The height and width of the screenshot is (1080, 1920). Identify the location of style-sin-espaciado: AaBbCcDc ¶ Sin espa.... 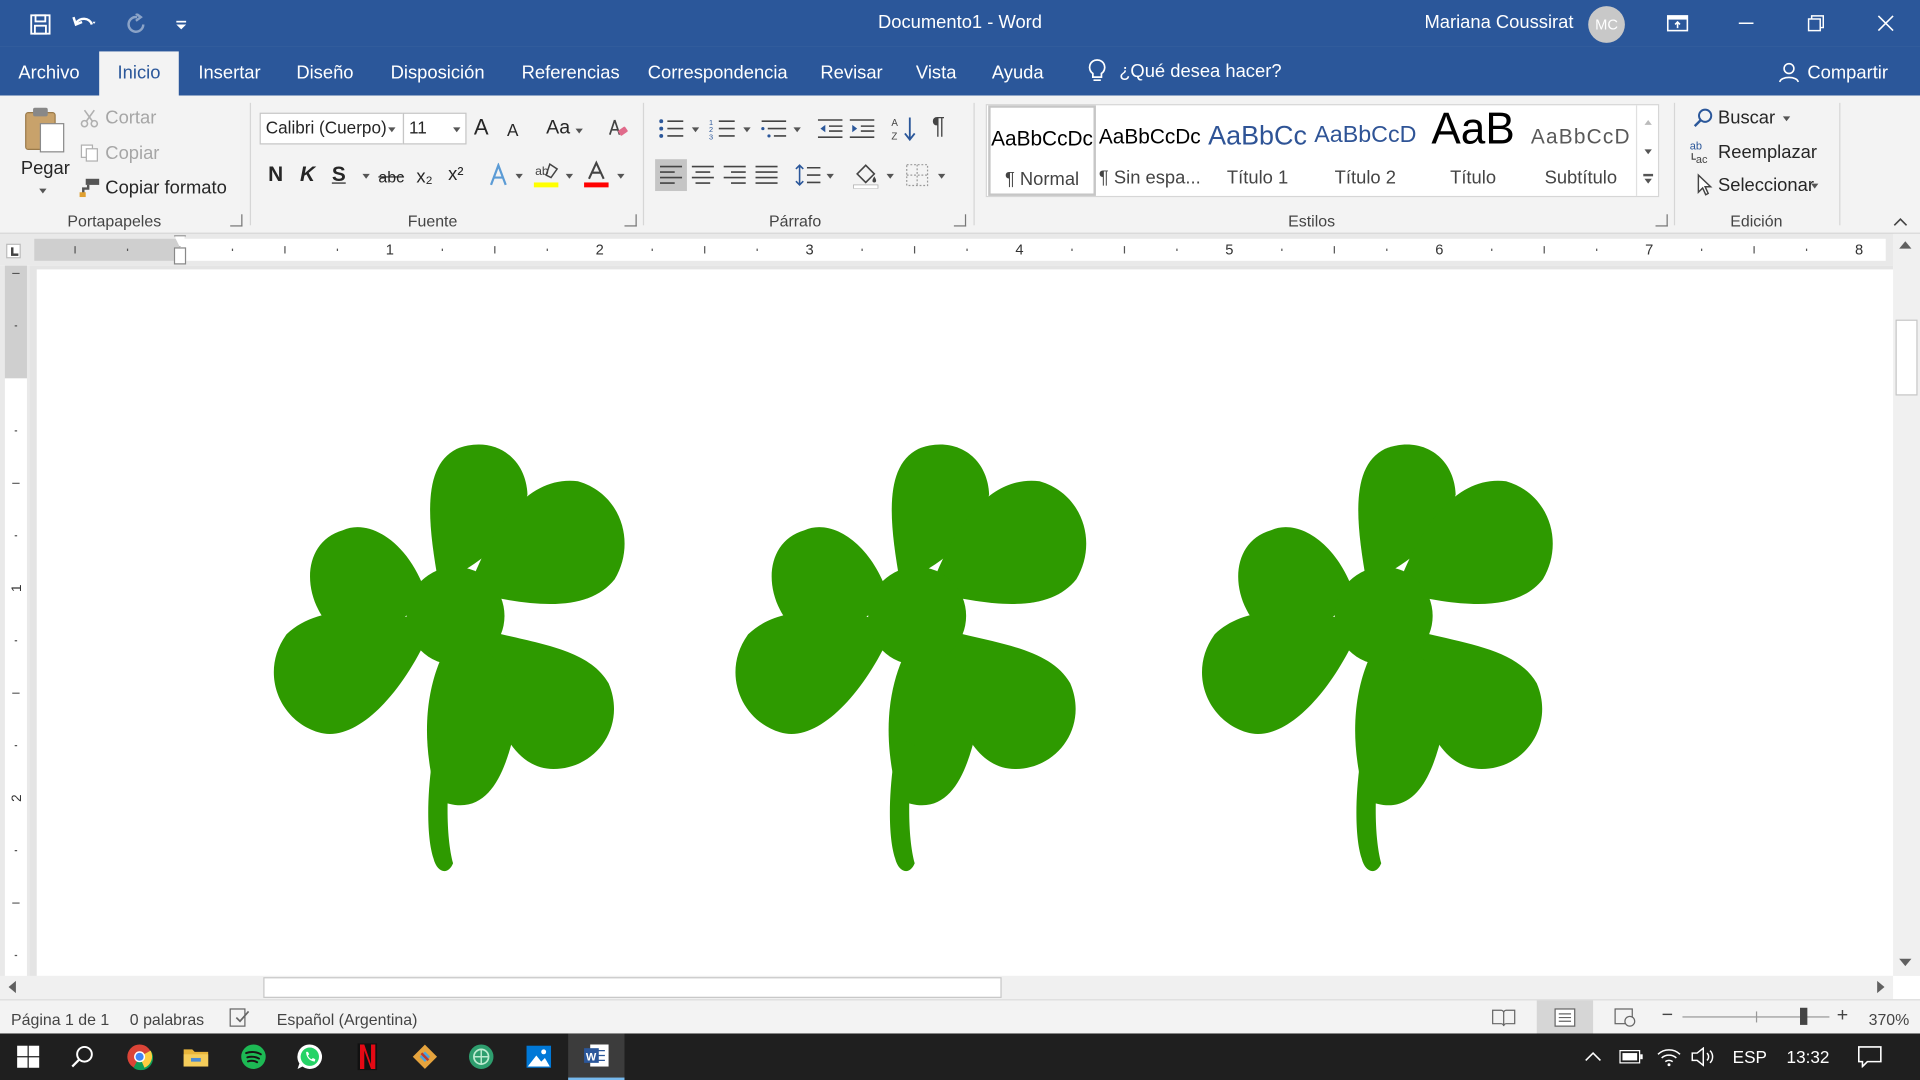
(1150, 150).